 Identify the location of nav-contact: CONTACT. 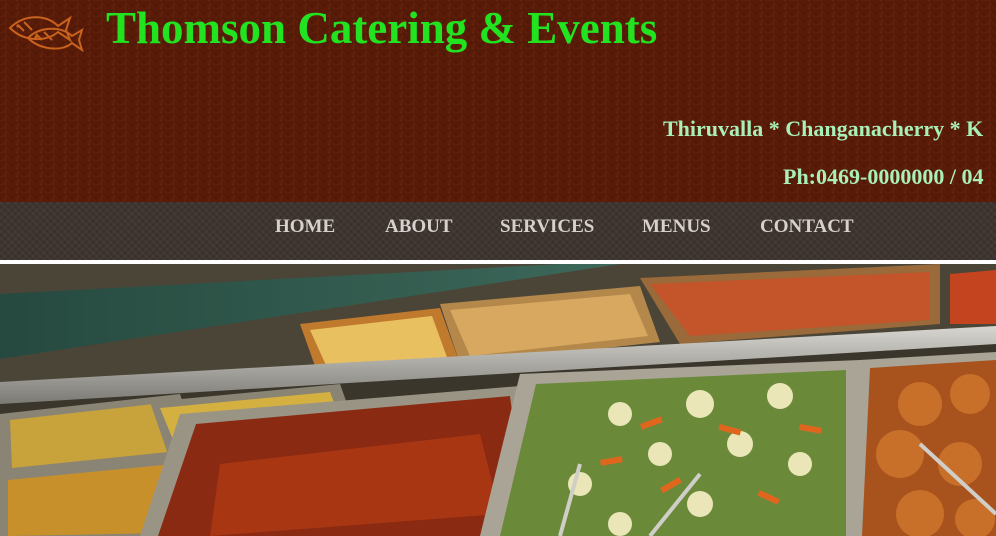
(807, 227).